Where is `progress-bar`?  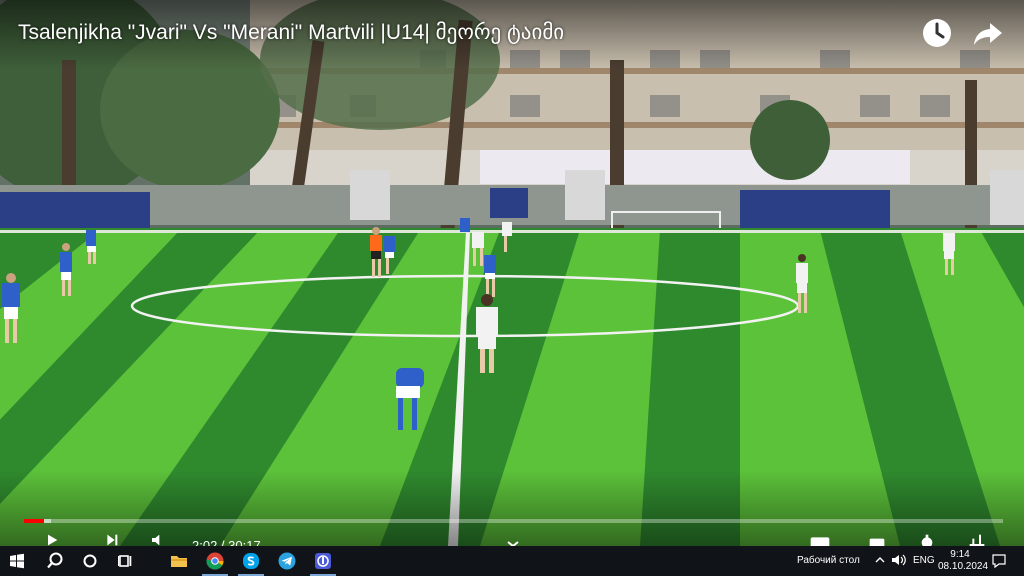 progress-bar is located at coordinates (513, 521).